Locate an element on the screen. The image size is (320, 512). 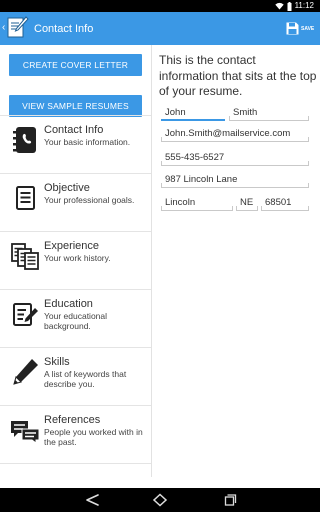
app-notepad-icon is located at coordinates (18, 28).